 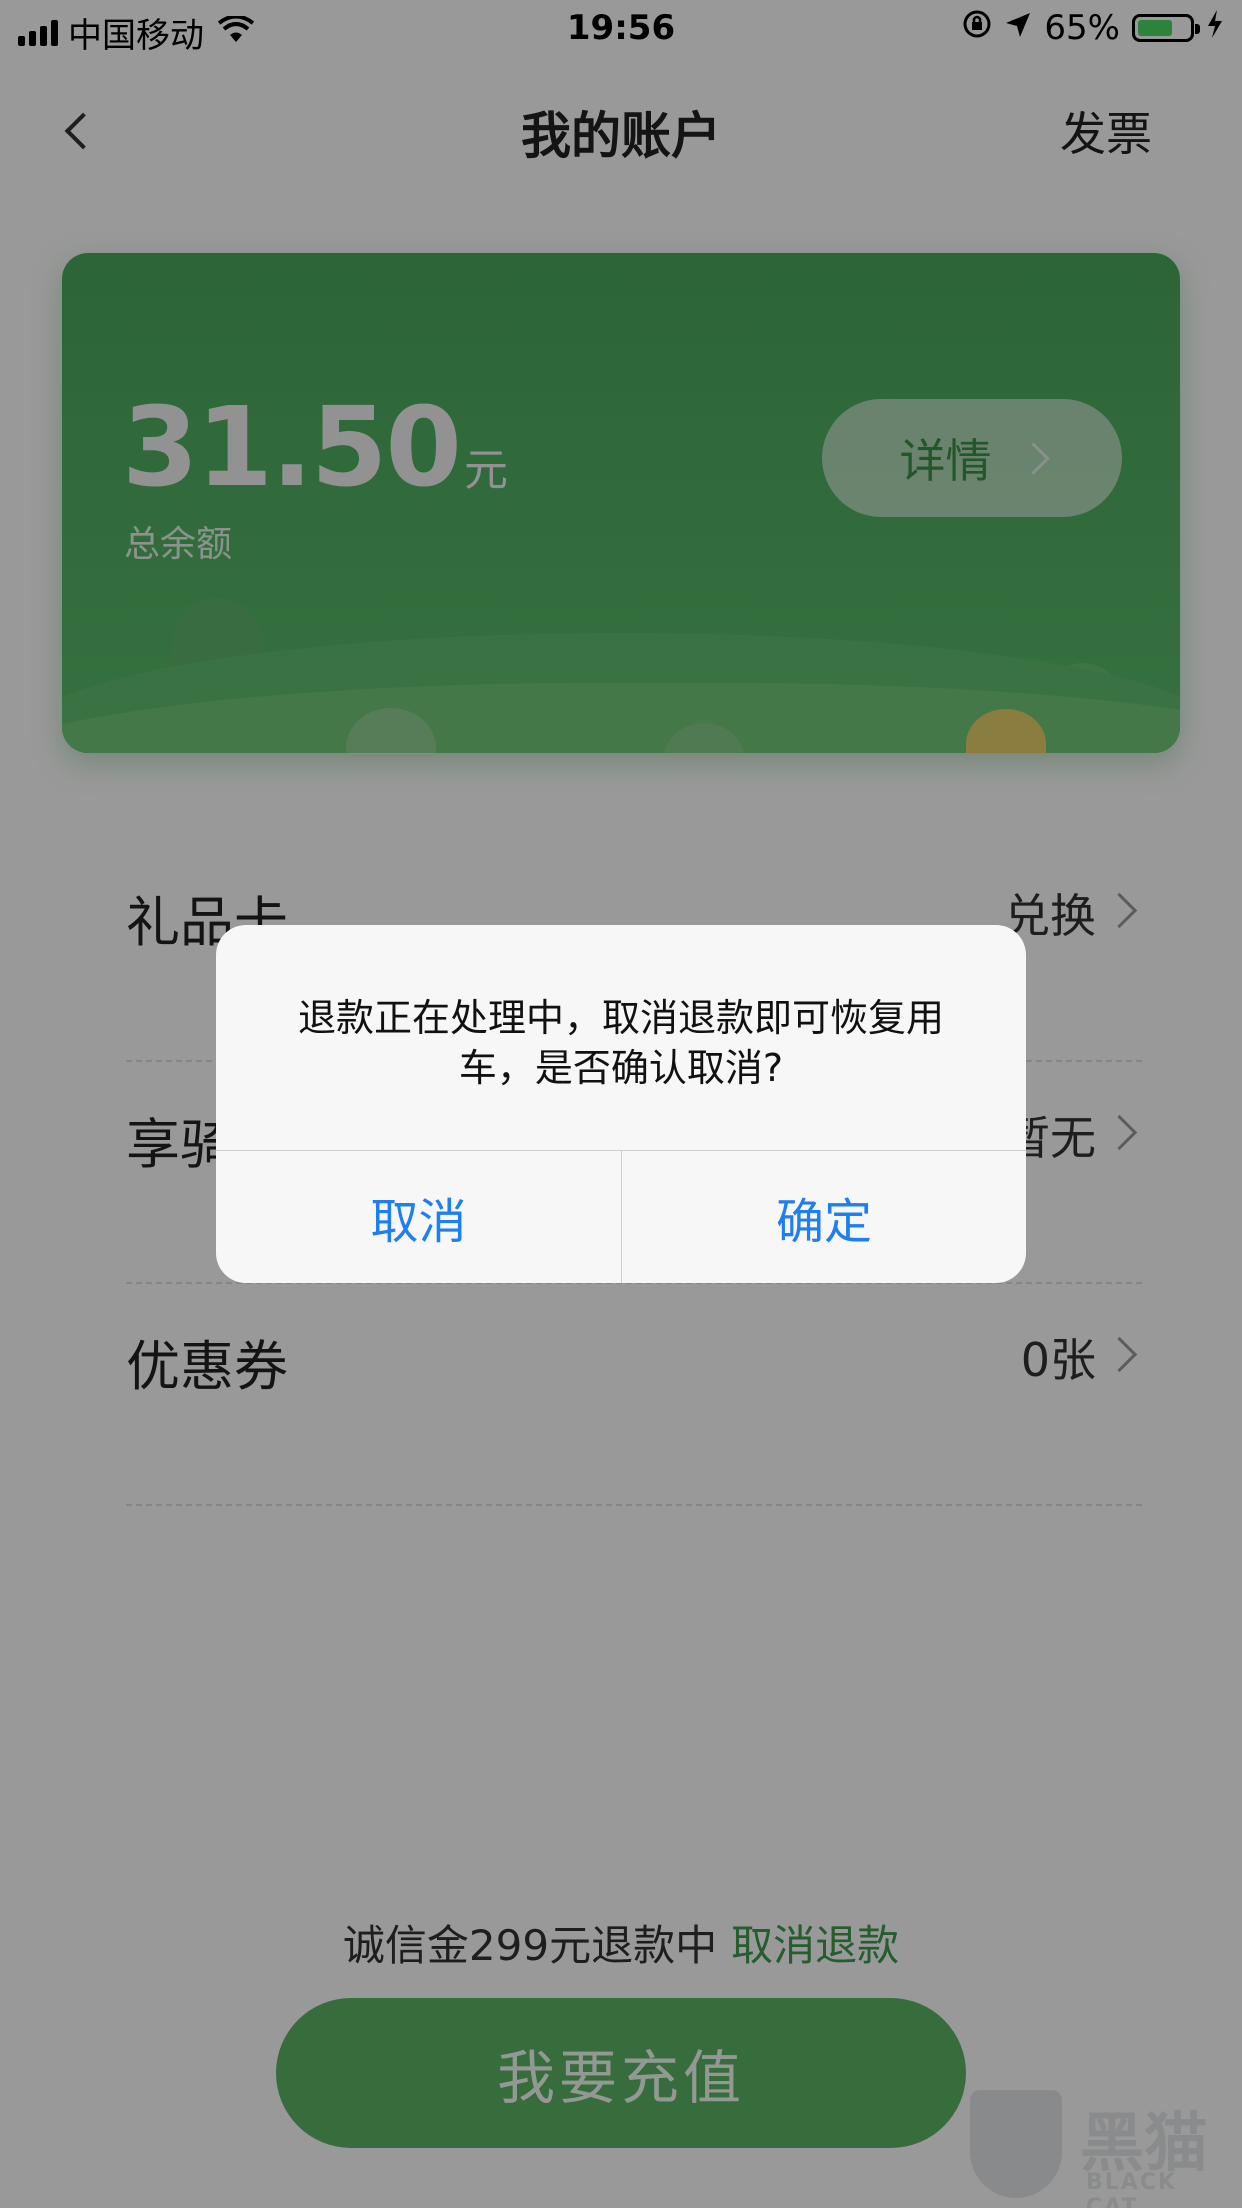 I want to click on dialog-confirm-button: 确定, so click(x=824, y=1217).